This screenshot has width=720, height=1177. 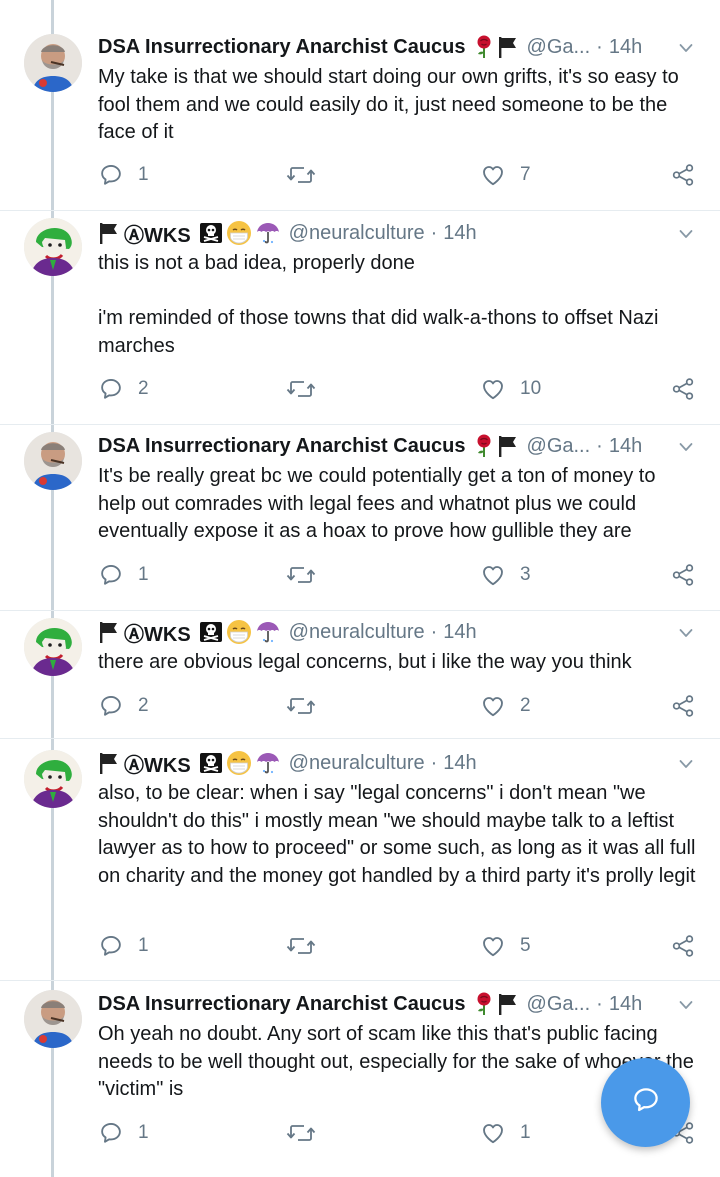 What do you see at coordinates (510, 389) in the screenshot?
I see `like-button: 10` at bounding box center [510, 389].